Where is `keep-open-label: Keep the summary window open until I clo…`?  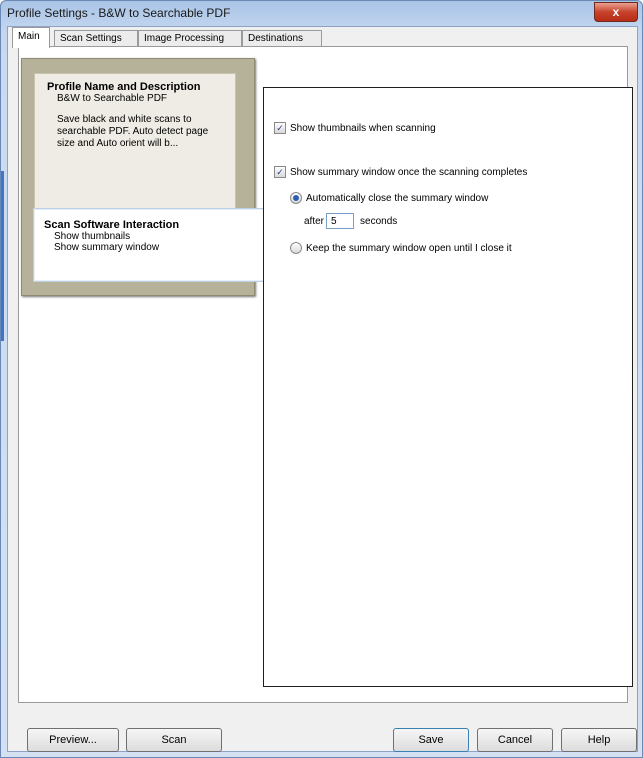
keep-open-label: Keep the summary window open until I clo… is located at coordinates (409, 248).